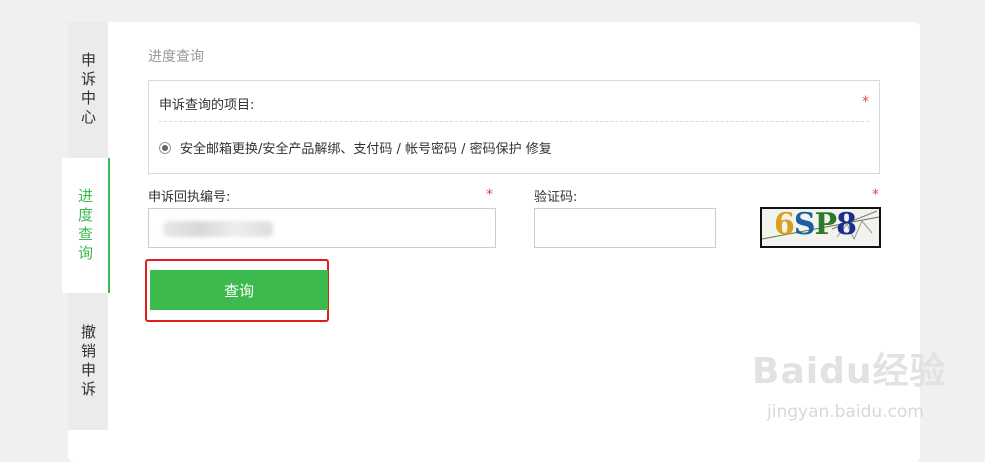 The width and height of the screenshot is (985, 462). I want to click on tab-progress-query: 进度查询, so click(86, 225).